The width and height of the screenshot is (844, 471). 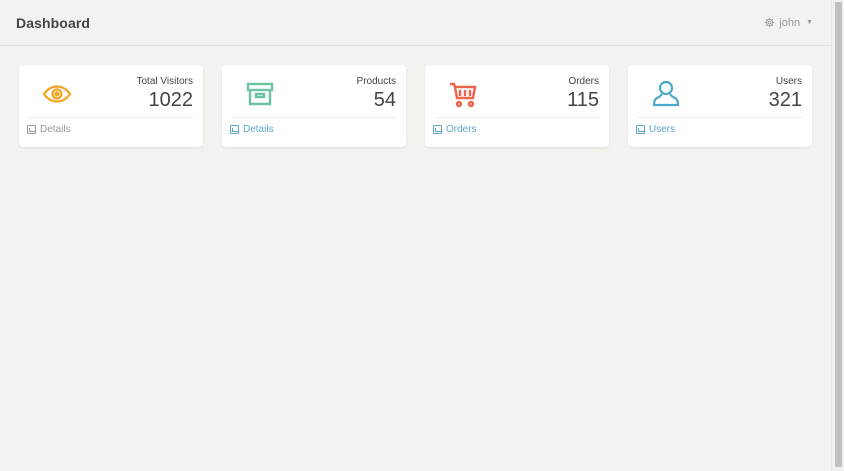 What do you see at coordinates (809, 22) in the screenshot?
I see `caret-down-icon: ▼` at bounding box center [809, 22].